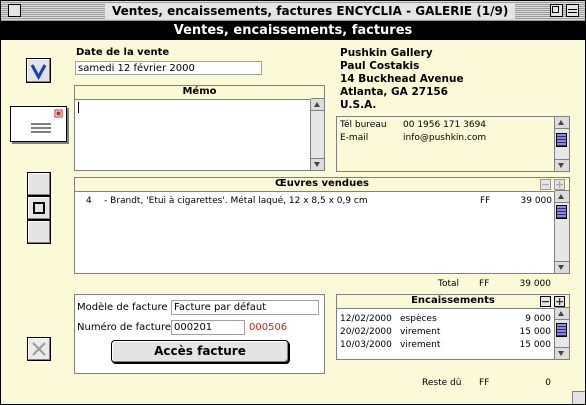 This screenshot has height=405, width=586. I want to click on contact-label-email: E-mail, so click(354, 138).